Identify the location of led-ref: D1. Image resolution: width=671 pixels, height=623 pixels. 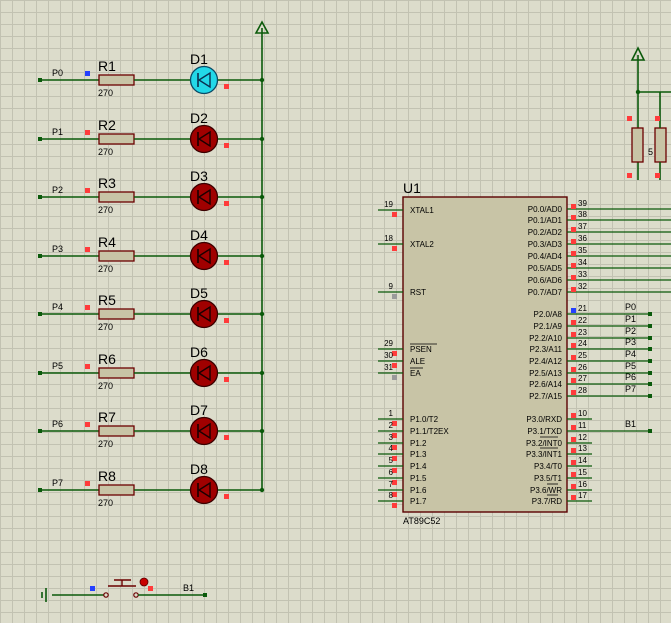
(199, 59).